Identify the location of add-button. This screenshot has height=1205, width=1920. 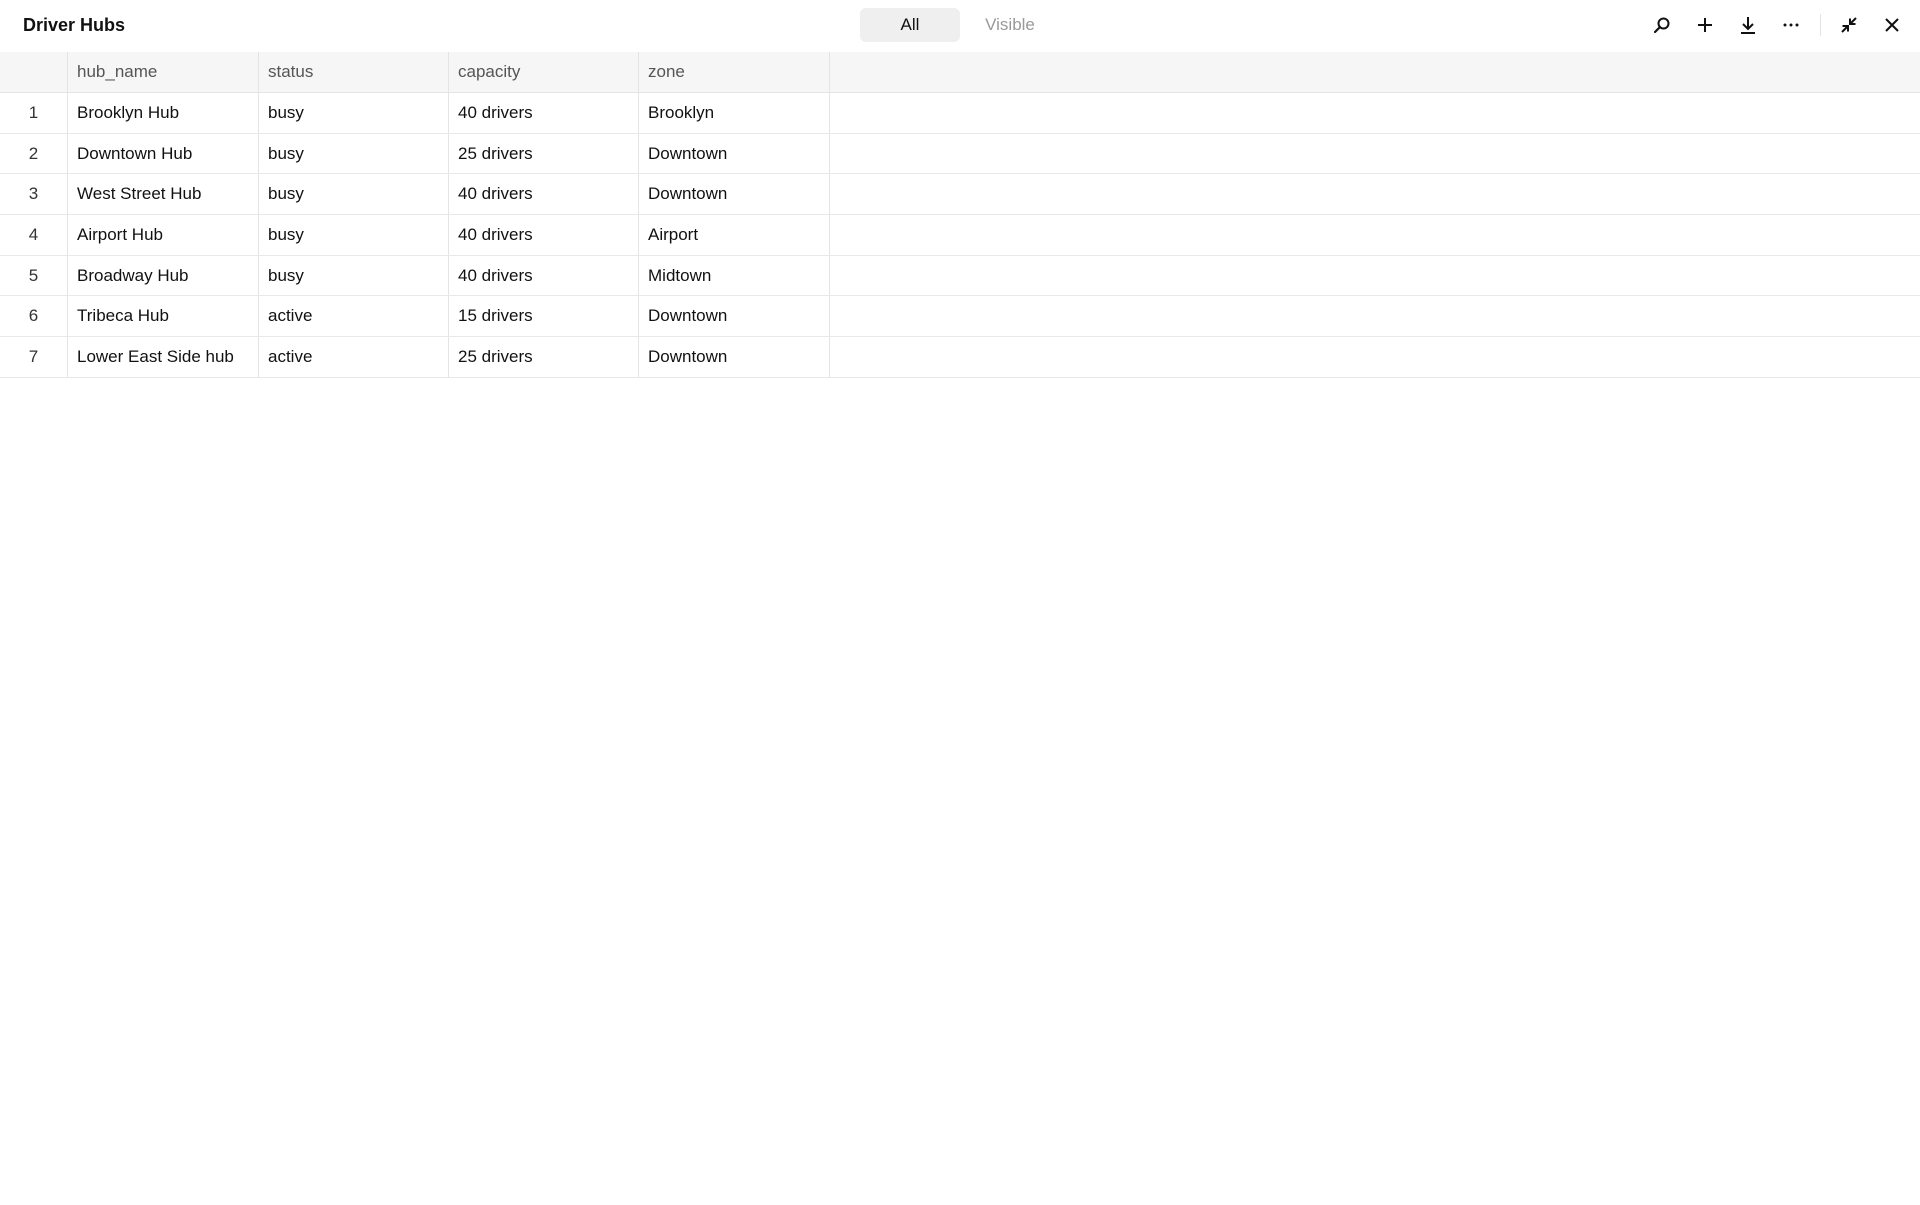
(1705, 25).